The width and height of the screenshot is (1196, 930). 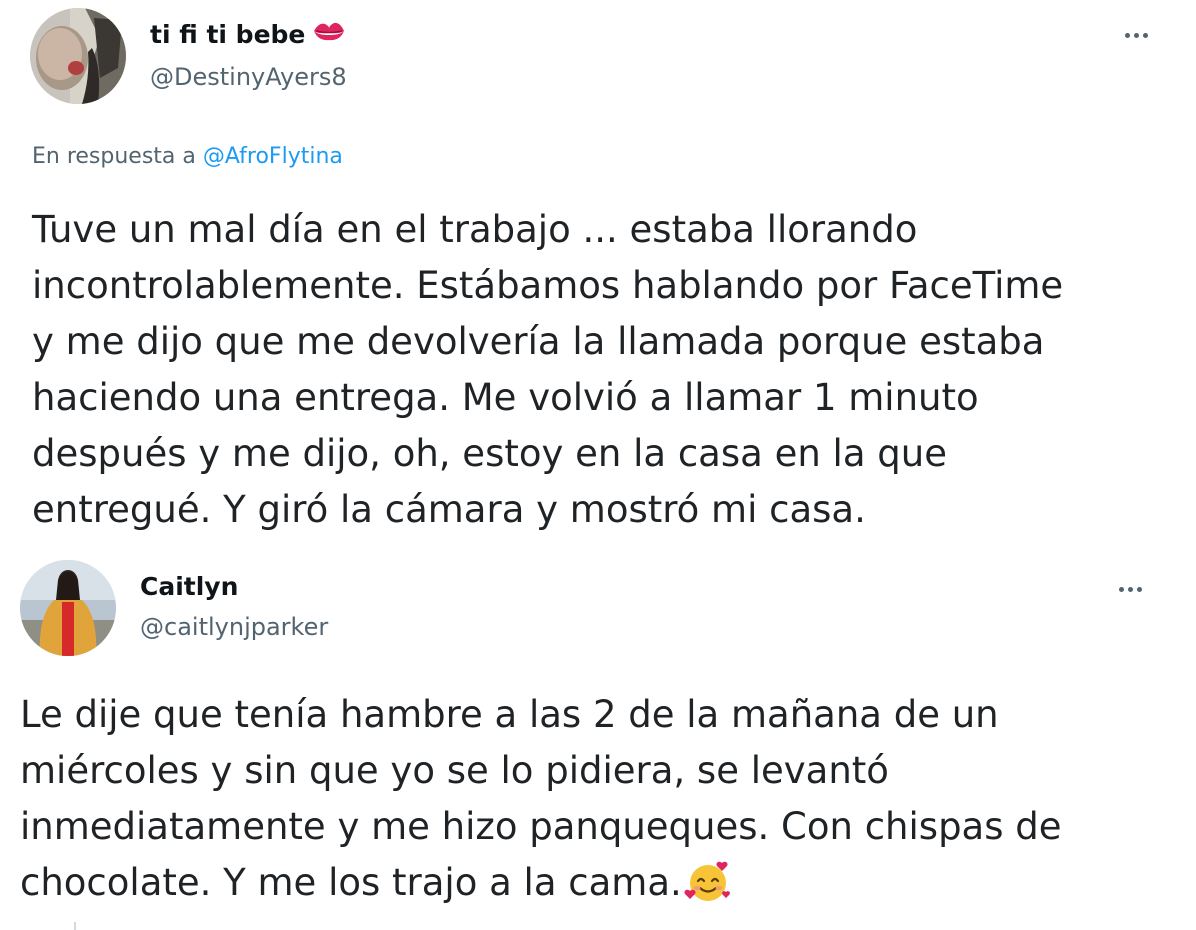 What do you see at coordinates (273, 156) in the screenshot?
I see `reply-mention-link: @AfroFlytina` at bounding box center [273, 156].